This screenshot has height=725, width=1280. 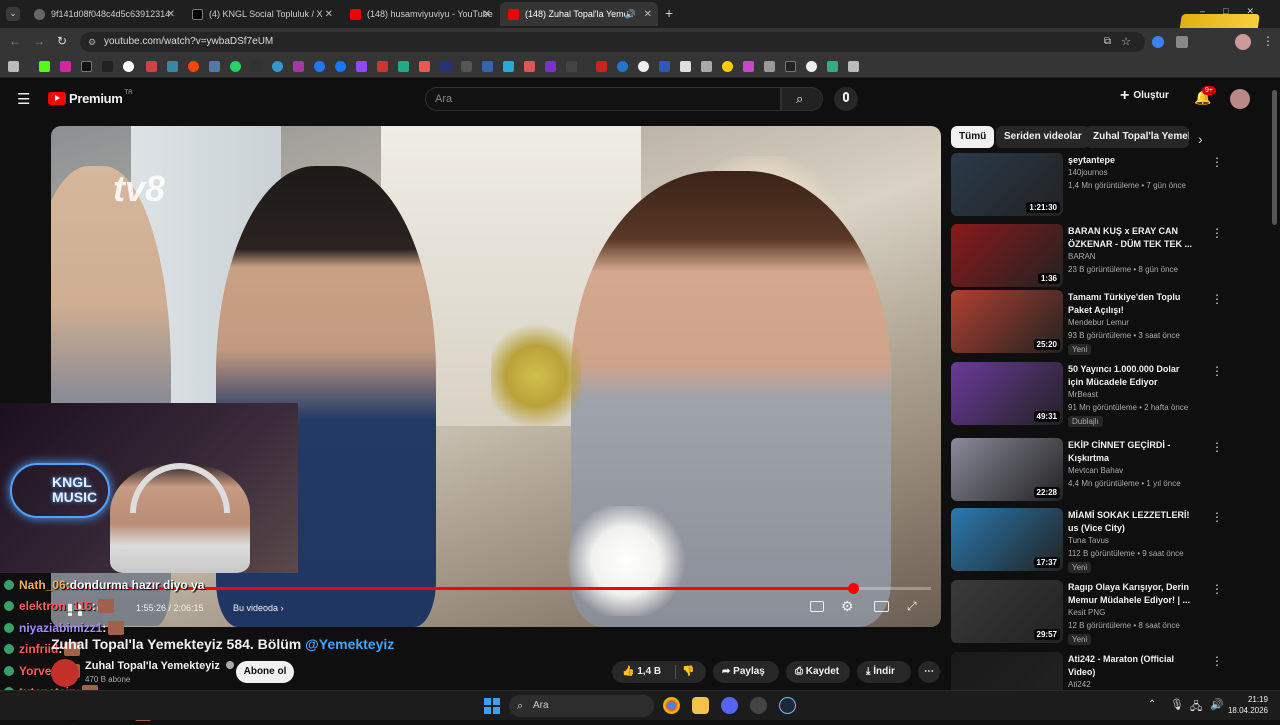 What do you see at coordinates (1088, 172) in the screenshot?
I see `channel-name: 140journos` at bounding box center [1088, 172].